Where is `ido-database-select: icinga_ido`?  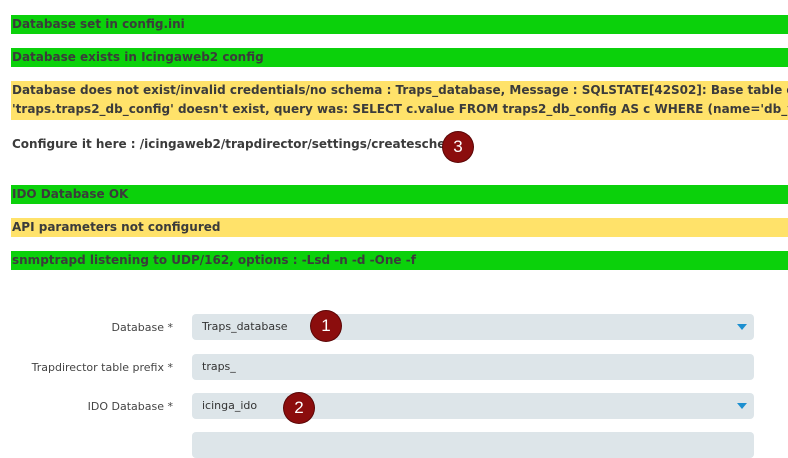
ido-database-select: icinga_ido is located at coordinates (473, 406).